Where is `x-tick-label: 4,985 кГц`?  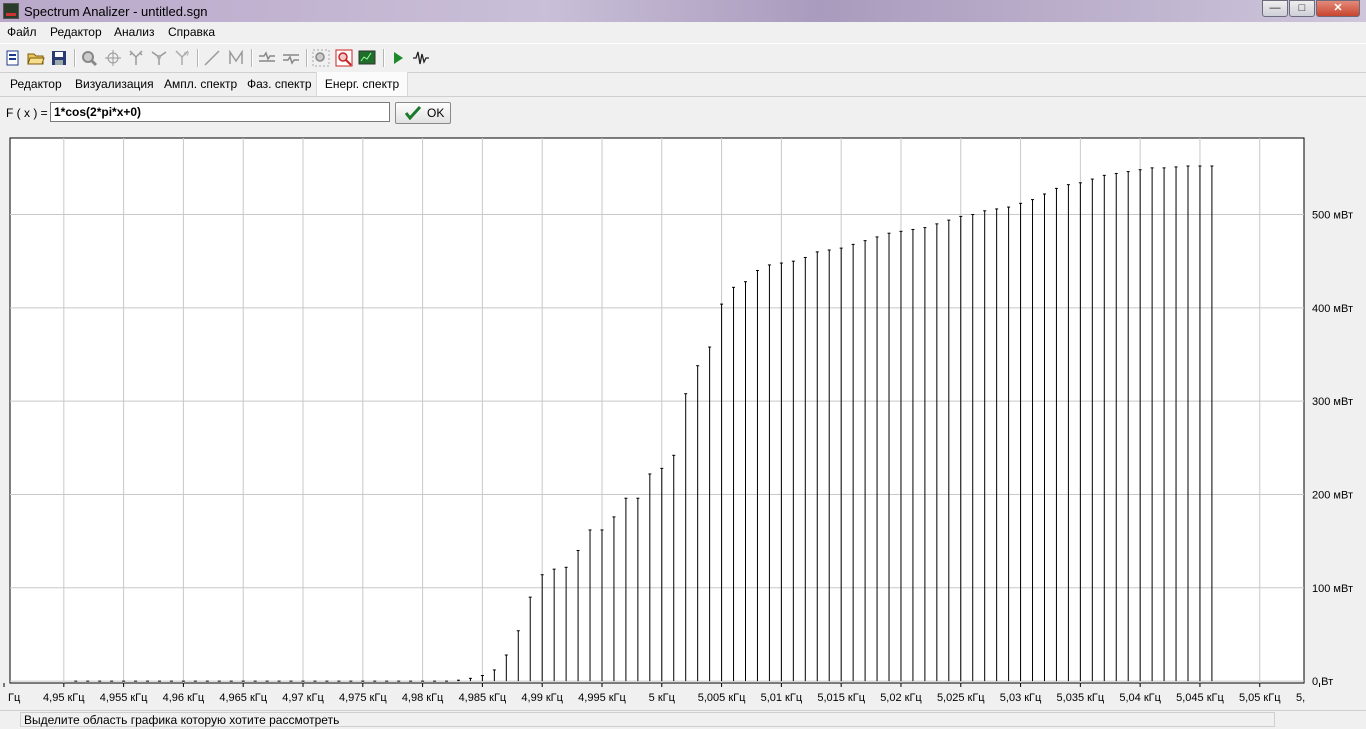
x-tick-label: 4,985 кГц is located at coordinates (483, 698).